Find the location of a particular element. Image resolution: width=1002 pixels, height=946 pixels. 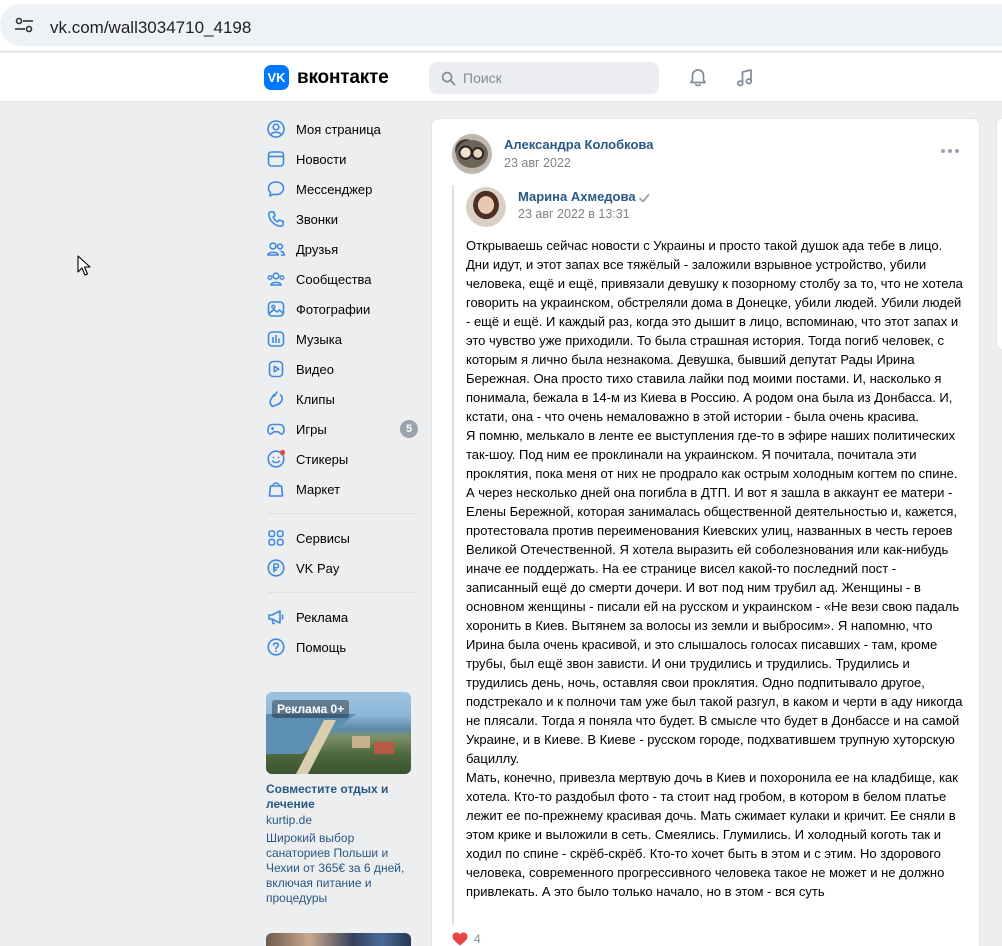

sidebar-item-music: Музыка is located at coordinates (342, 339).